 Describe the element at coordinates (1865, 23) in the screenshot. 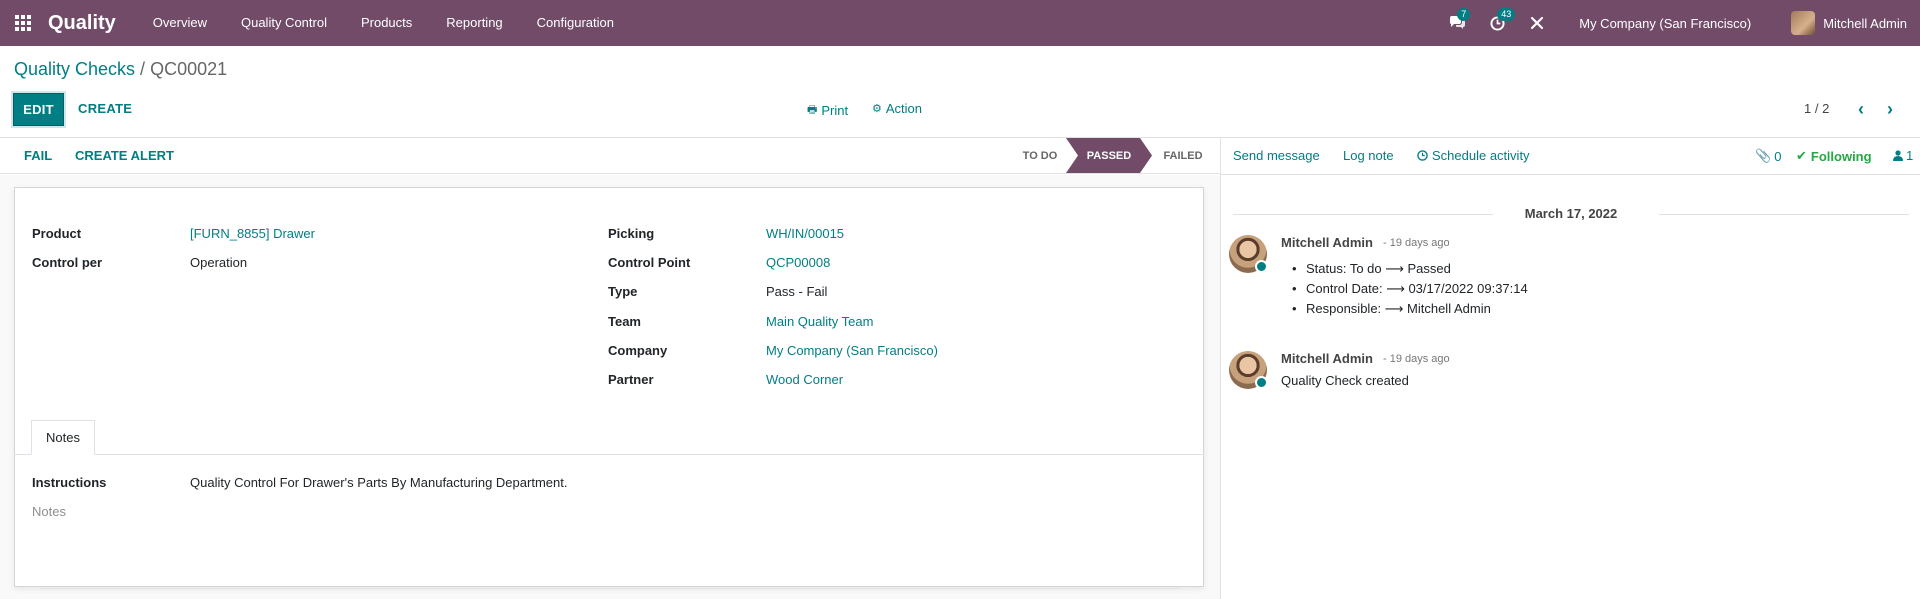

I see `user-menu: Mitchell Admin` at that location.